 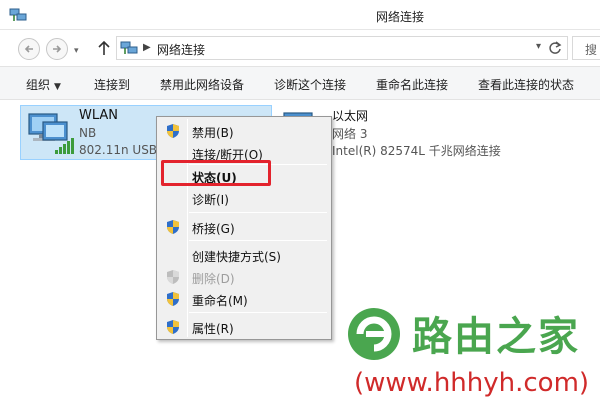 I want to click on adapter-device: Intel(R) 82574L 千兆网络连接, so click(x=416, y=151).